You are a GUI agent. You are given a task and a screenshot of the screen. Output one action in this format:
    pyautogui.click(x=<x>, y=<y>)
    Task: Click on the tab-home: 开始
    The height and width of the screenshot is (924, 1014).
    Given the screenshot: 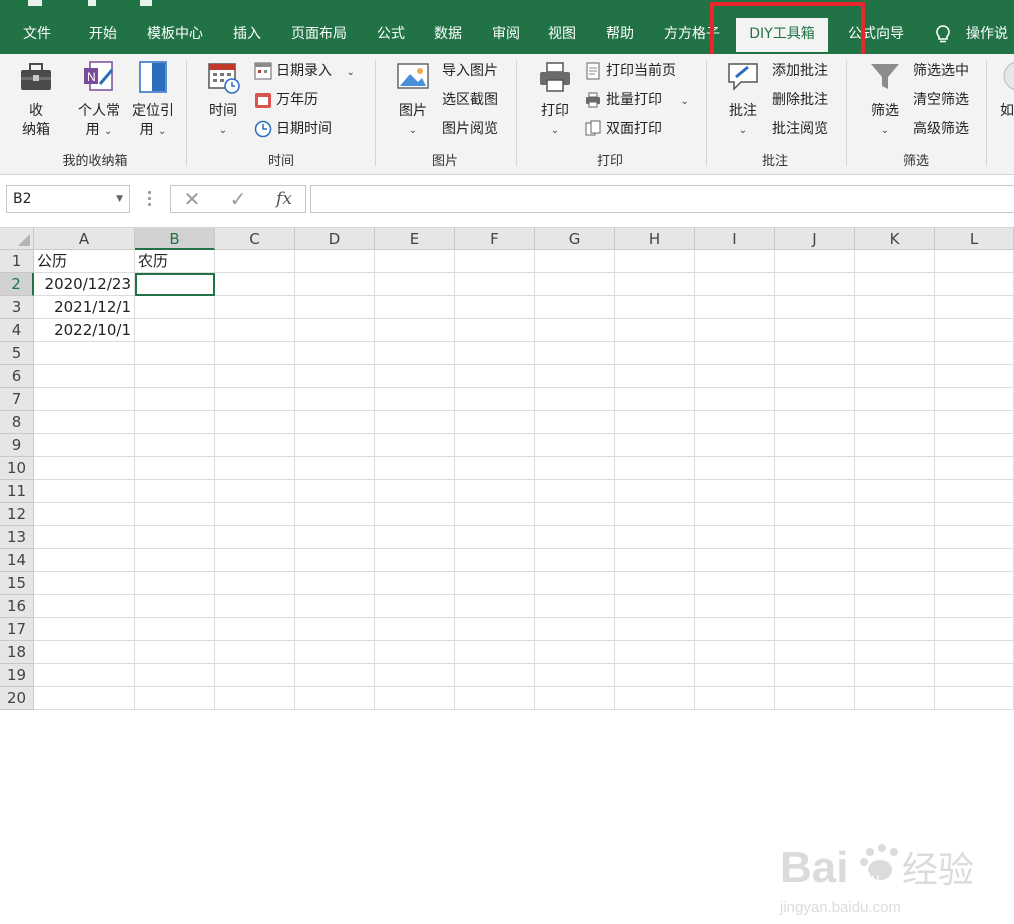 What is the action you would take?
    pyautogui.click(x=103, y=35)
    